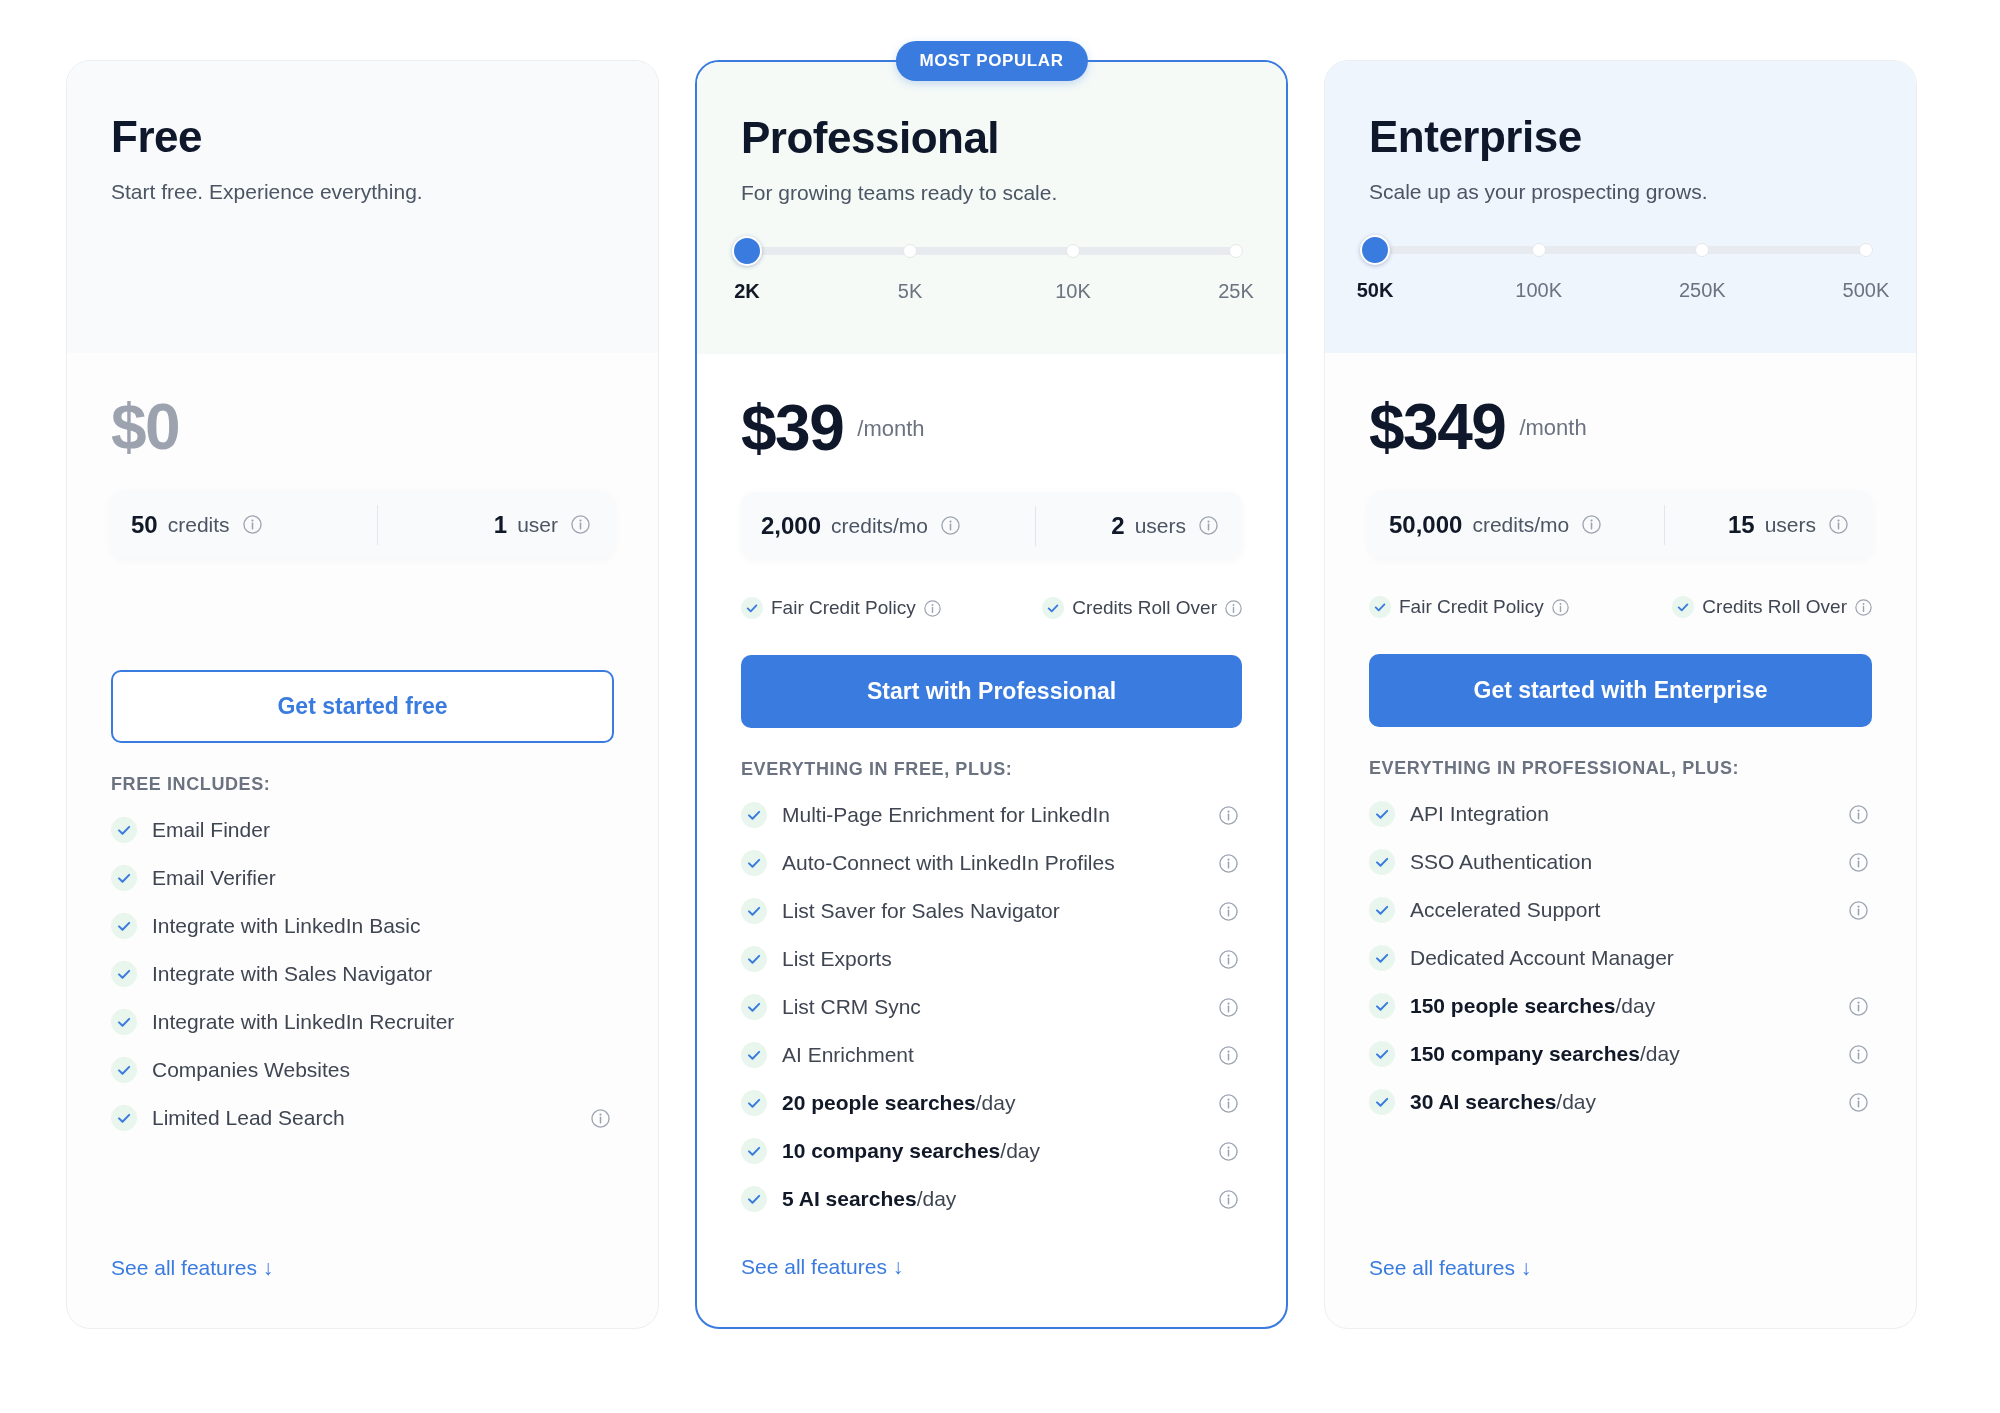 The height and width of the screenshot is (1413, 2000). What do you see at coordinates (899, 1103) in the screenshot?
I see `feature-text: 20 people searches/day` at bounding box center [899, 1103].